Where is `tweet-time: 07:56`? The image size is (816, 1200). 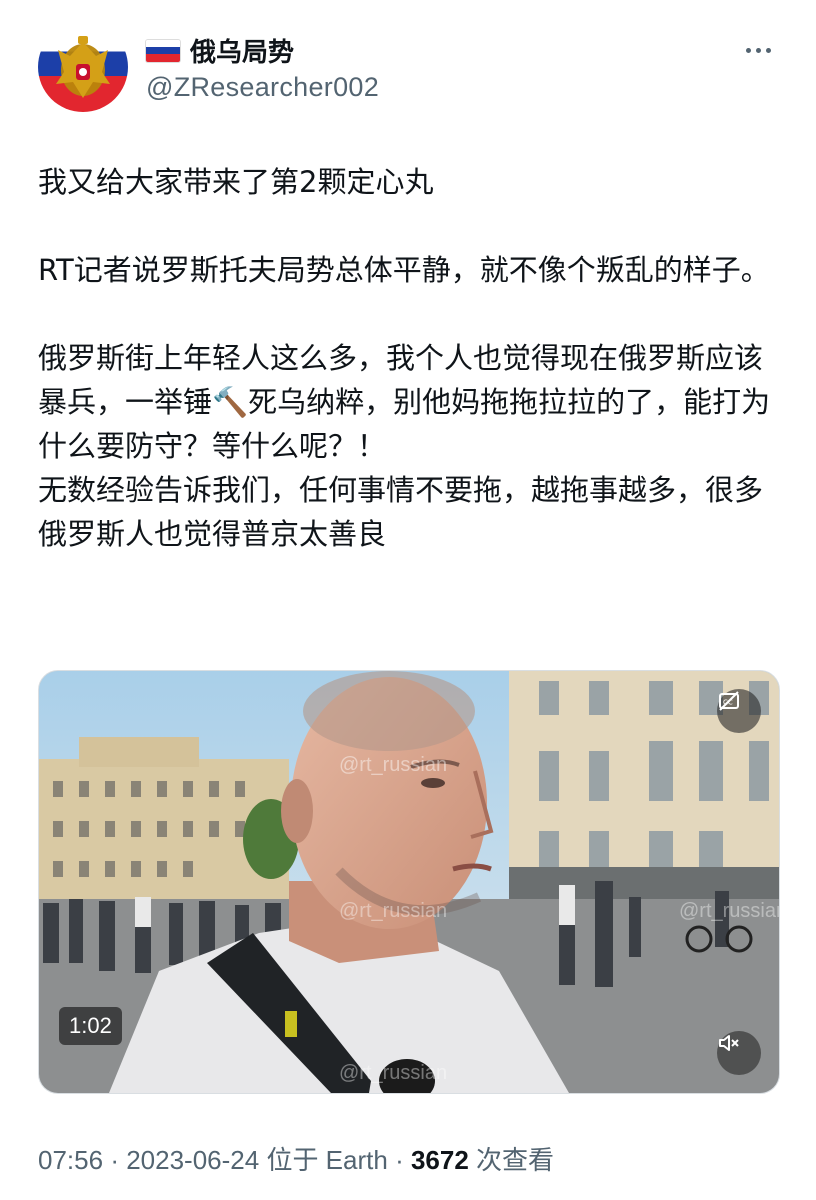 tweet-time: 07:56 is located at coordinates (70, 1160).